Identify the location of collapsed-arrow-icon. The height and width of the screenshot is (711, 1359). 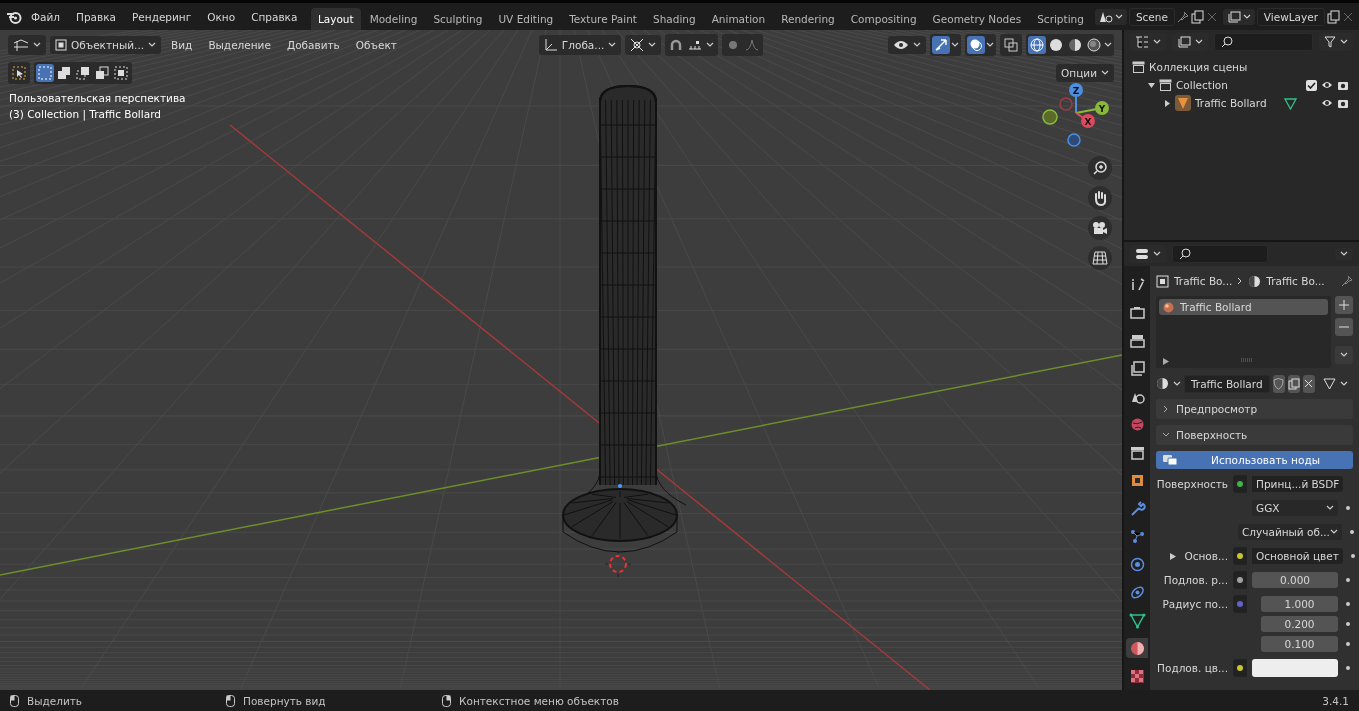
(1167, 103).